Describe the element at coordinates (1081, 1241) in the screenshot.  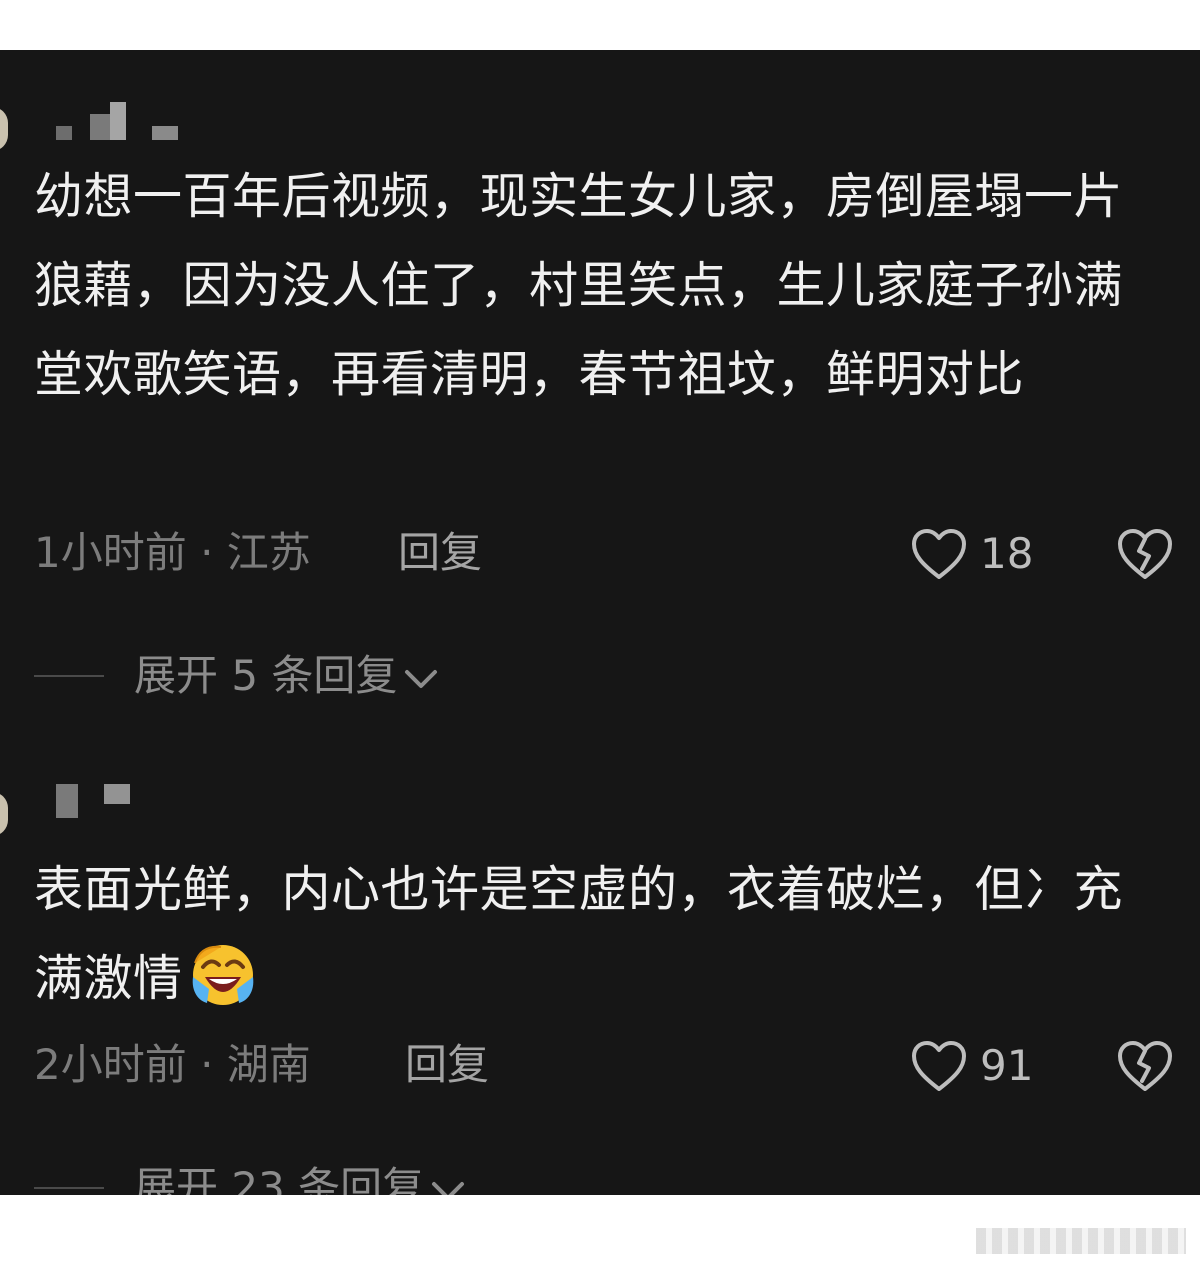
I see `watermark` at that location.